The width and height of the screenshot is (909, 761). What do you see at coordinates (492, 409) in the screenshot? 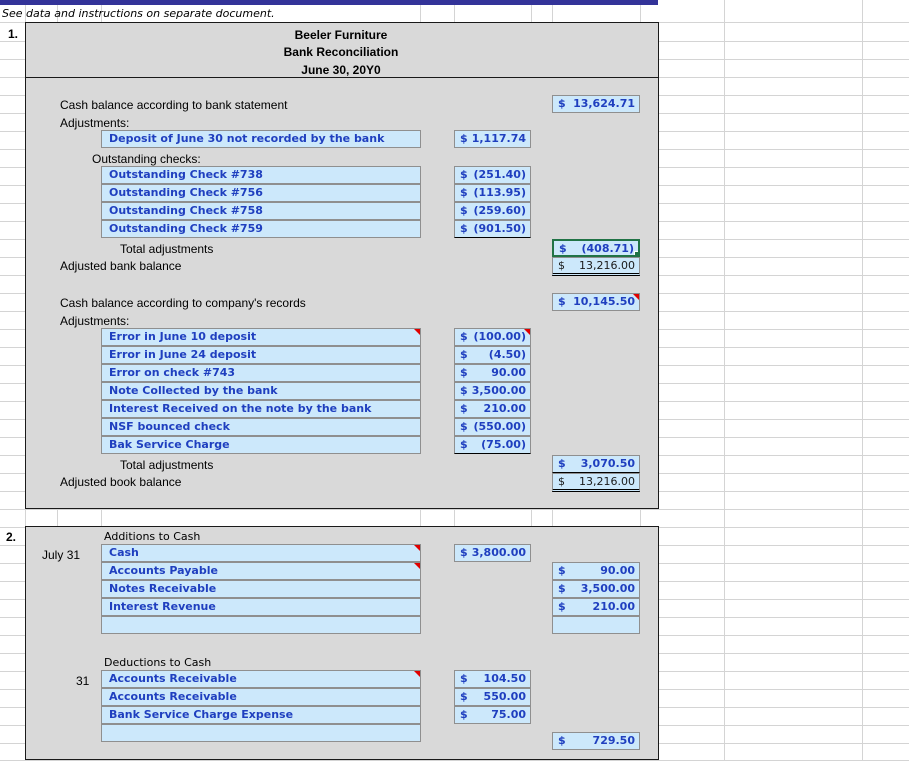
I see `book-adjustment-amount-field: $210.00` at bounding box center [492, 409].